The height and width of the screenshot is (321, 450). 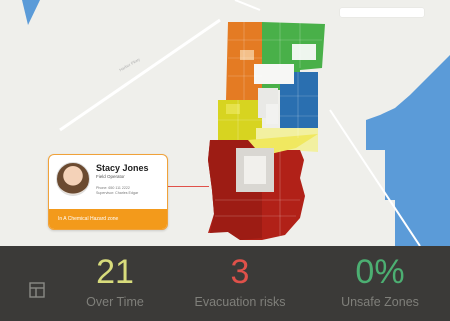 I want to click on stat-overtime-label: Over Time, so click(x=115, y=302).